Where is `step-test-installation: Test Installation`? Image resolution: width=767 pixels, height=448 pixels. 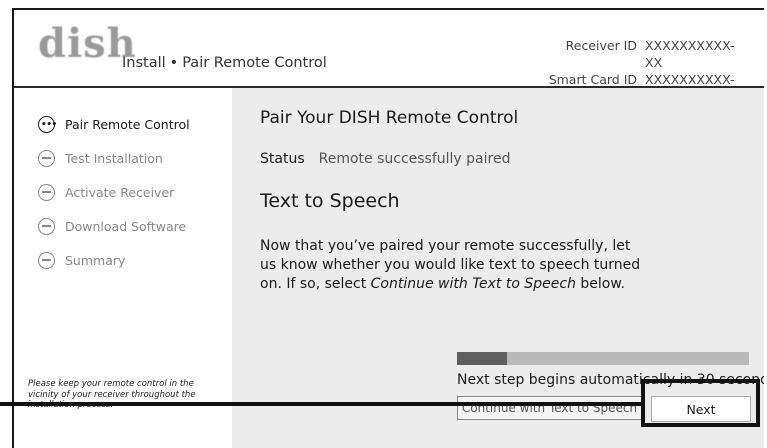 step-test-installation: Test Installation is located at coordinates (100, 158).